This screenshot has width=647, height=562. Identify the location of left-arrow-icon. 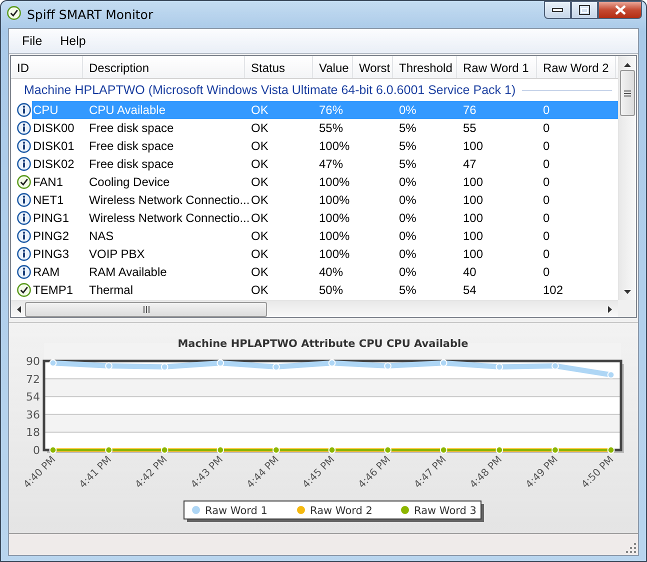
(19, 309).